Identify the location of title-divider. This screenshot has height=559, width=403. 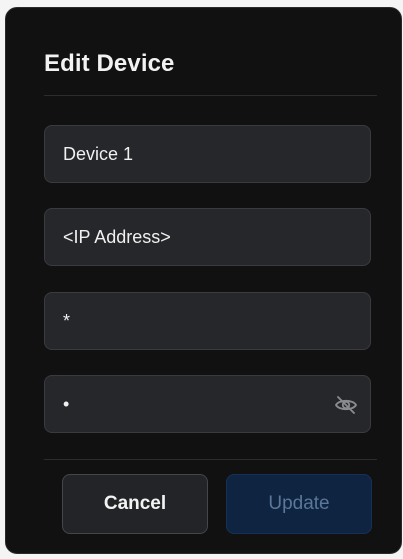
(210, 95).